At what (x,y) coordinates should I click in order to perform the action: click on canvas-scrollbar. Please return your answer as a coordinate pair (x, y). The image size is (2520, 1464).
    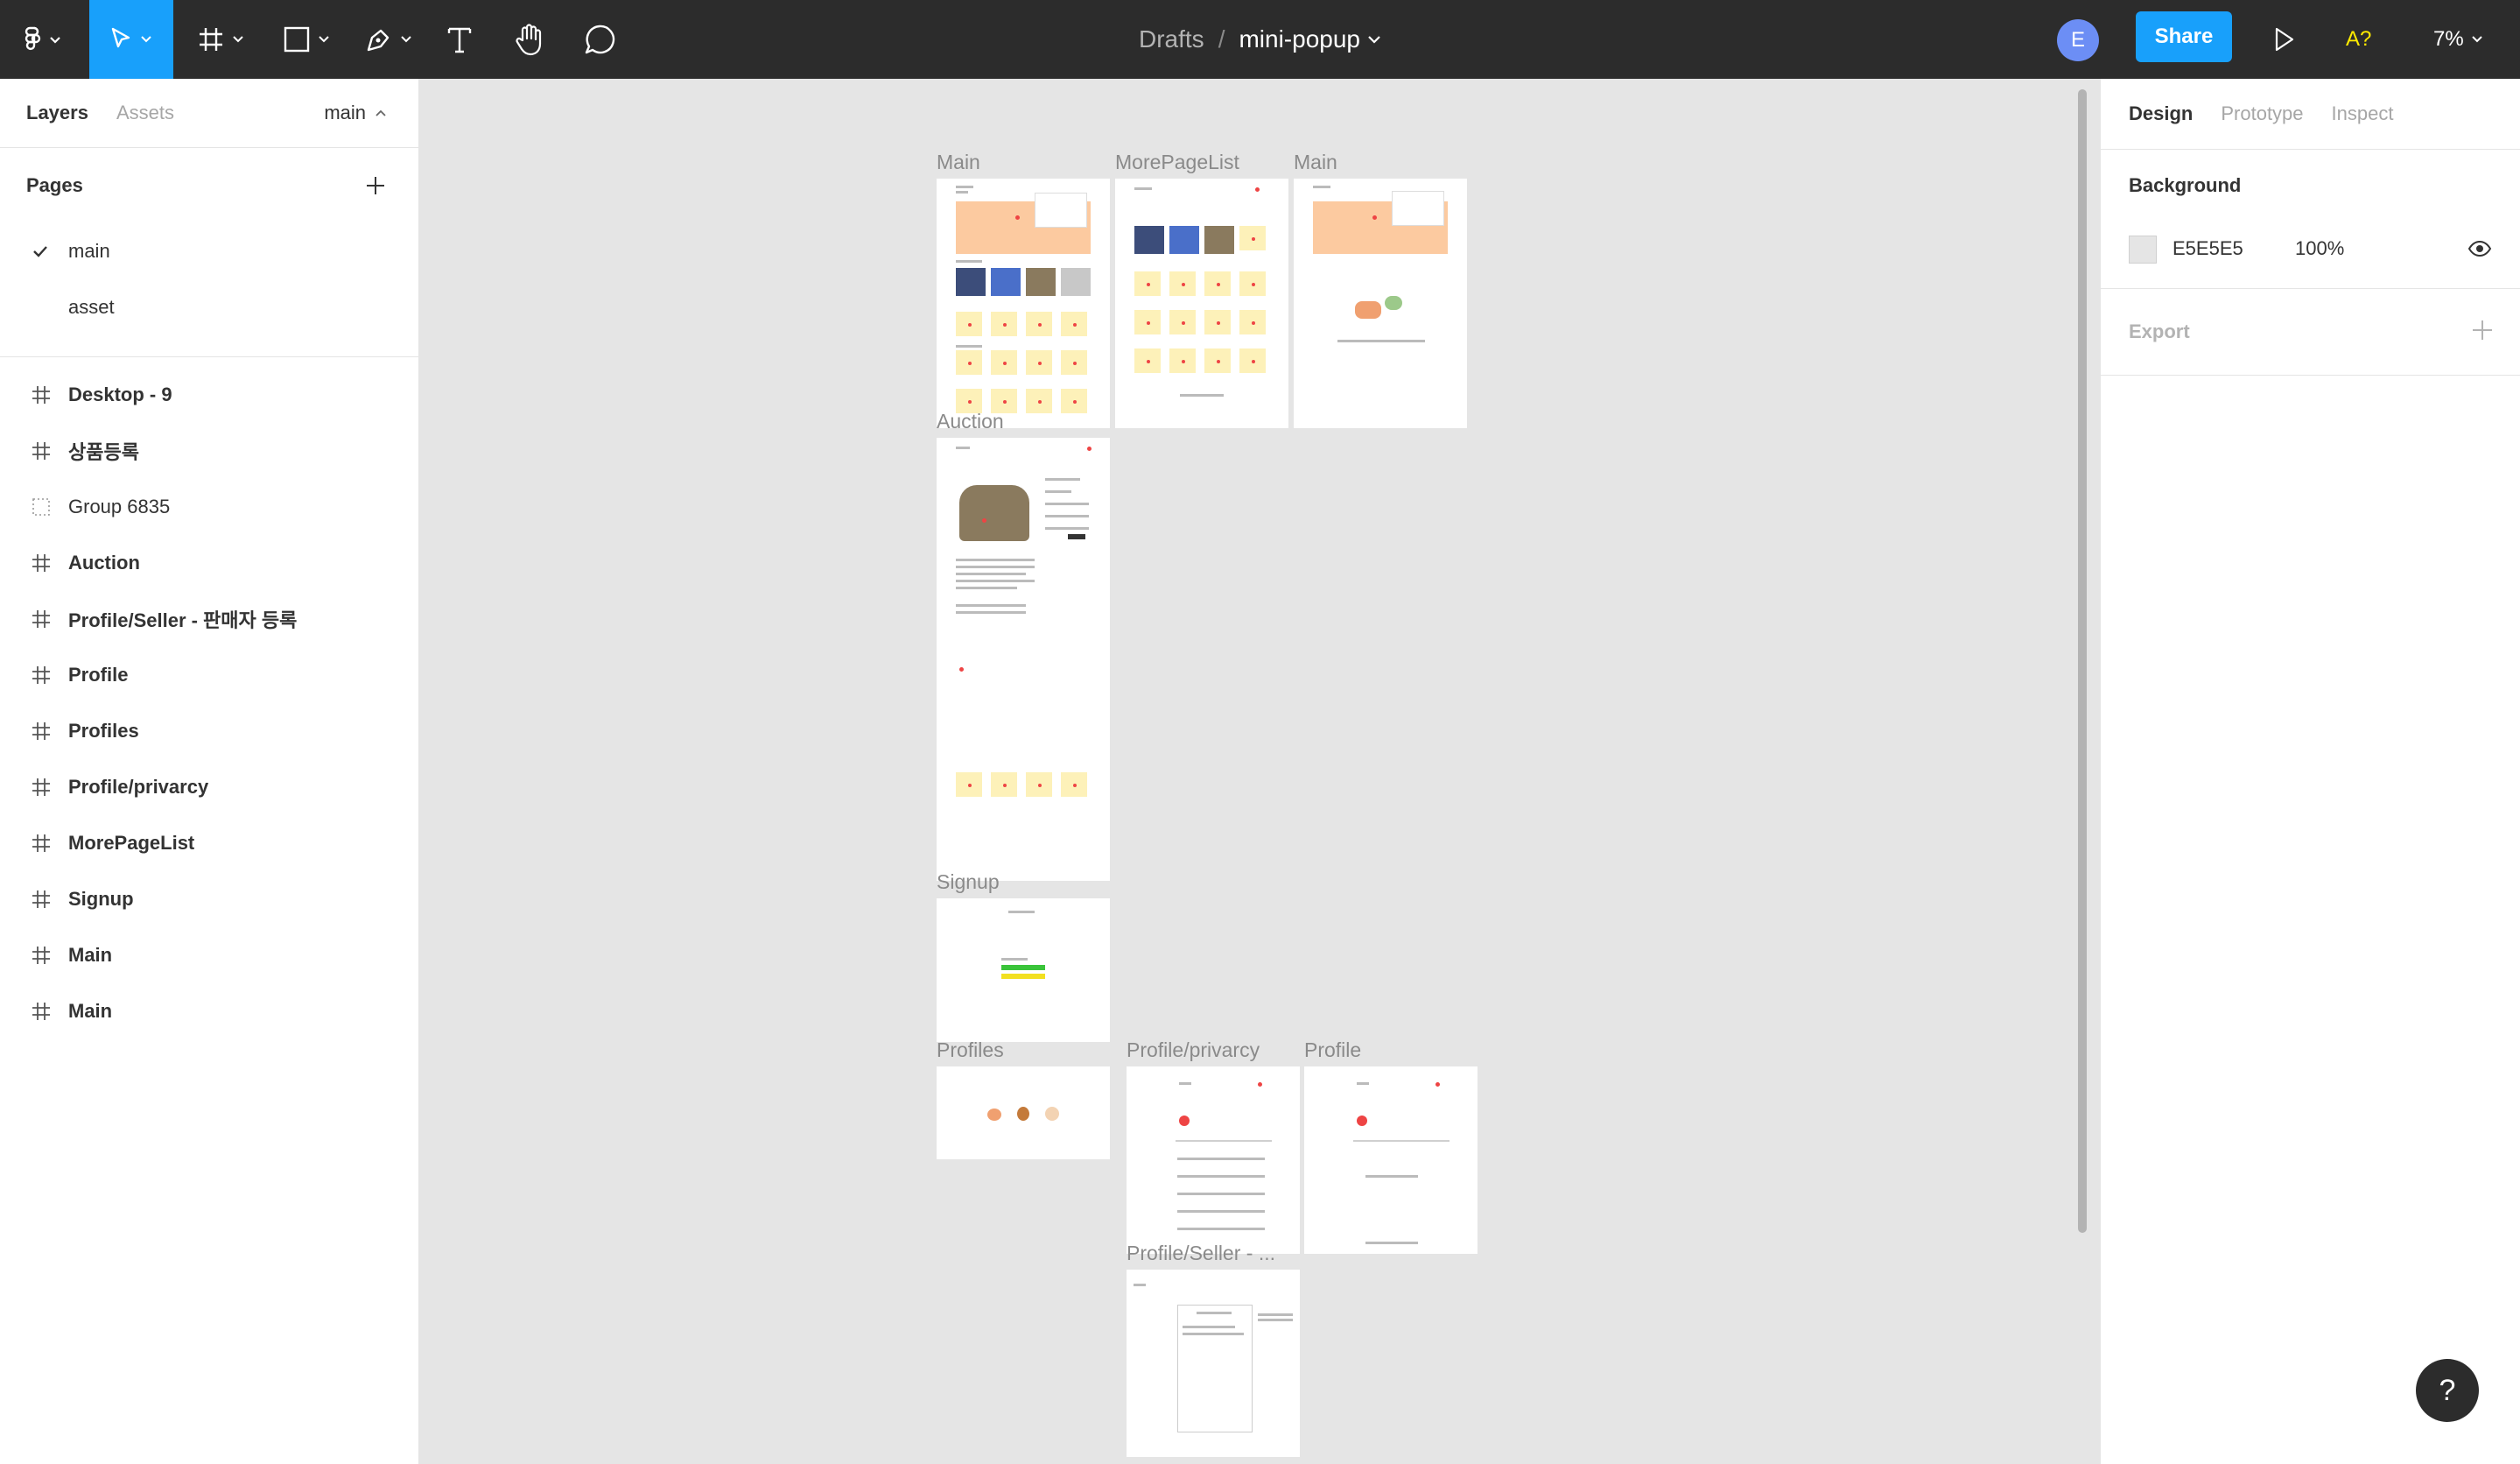
    Looking at the image, I should click on (2082, 661).